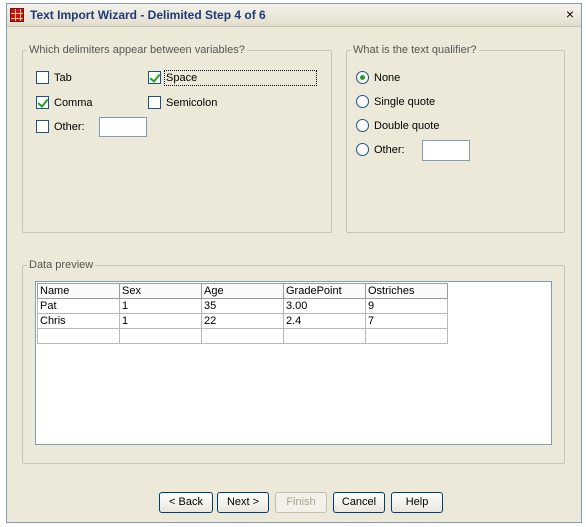 The image size is (586, 527). I want to click on double-quote-label: Double quote, so click(407, 125).